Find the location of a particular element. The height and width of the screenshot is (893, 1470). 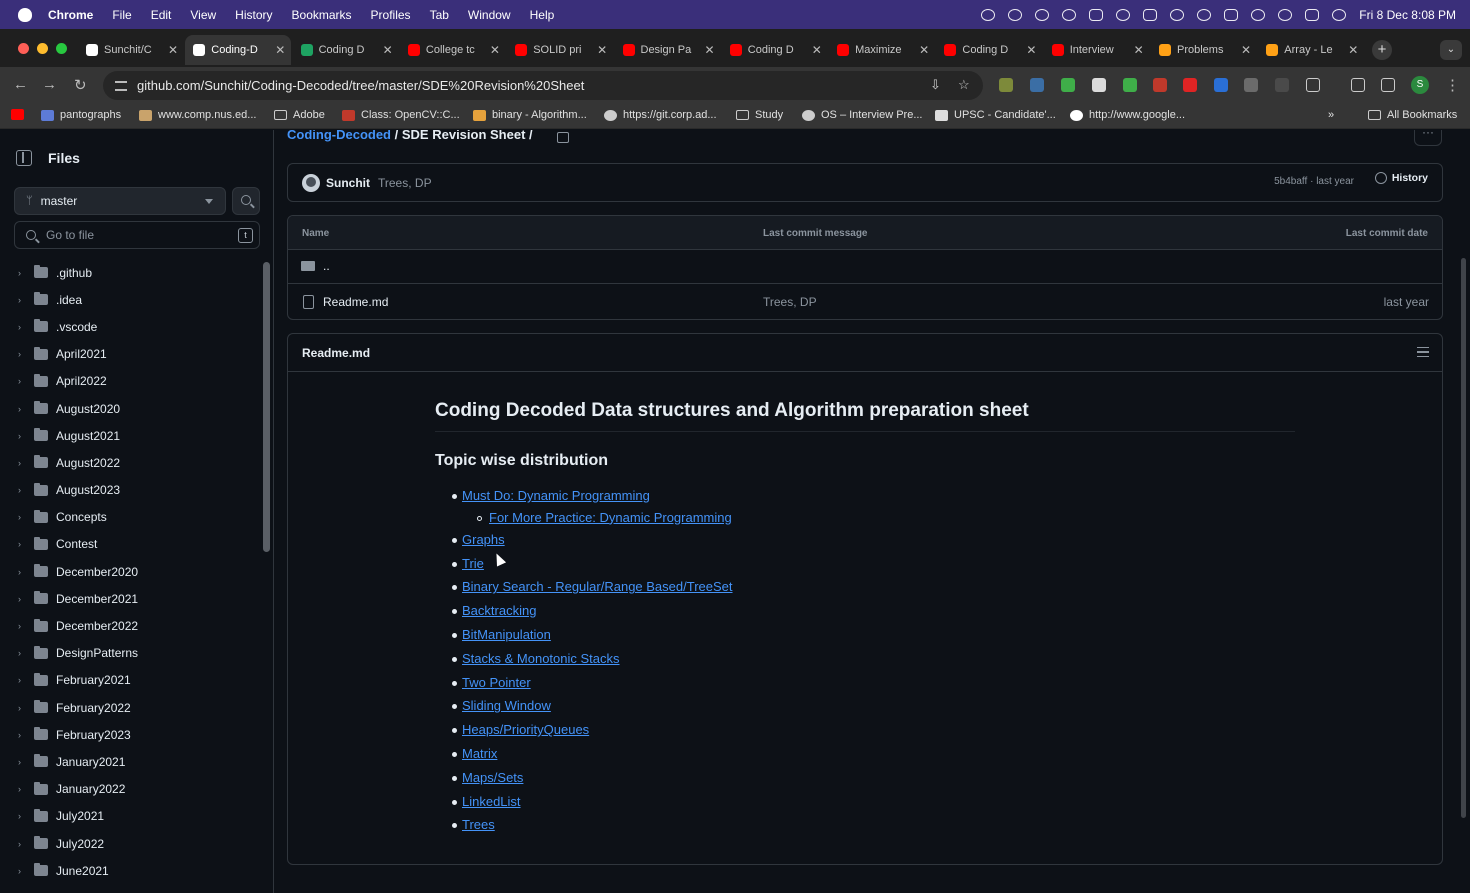

bookmark-folder: Adobe is located at coordinates (299, 115).